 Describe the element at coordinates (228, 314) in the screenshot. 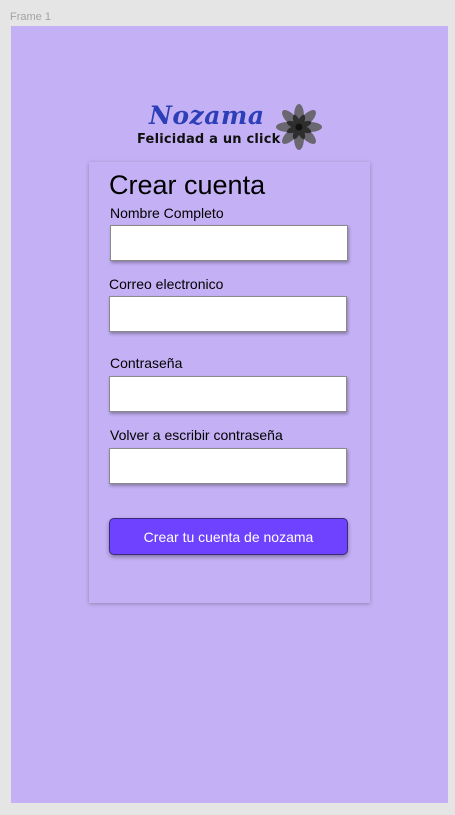

I see `email-field` at that location.